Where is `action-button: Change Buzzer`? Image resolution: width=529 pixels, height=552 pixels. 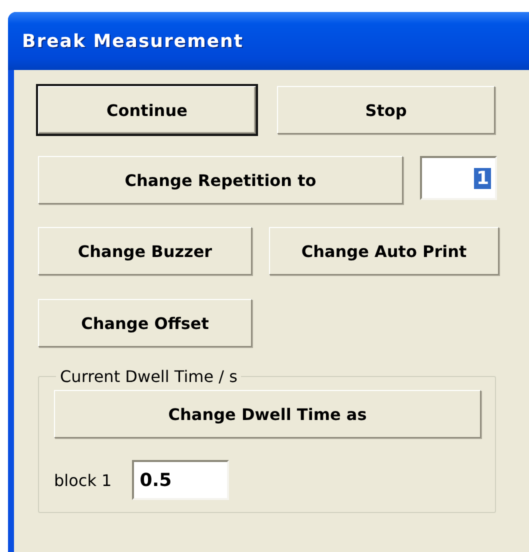 action-button: Change Buzzer is located at coordinates (145, 251).